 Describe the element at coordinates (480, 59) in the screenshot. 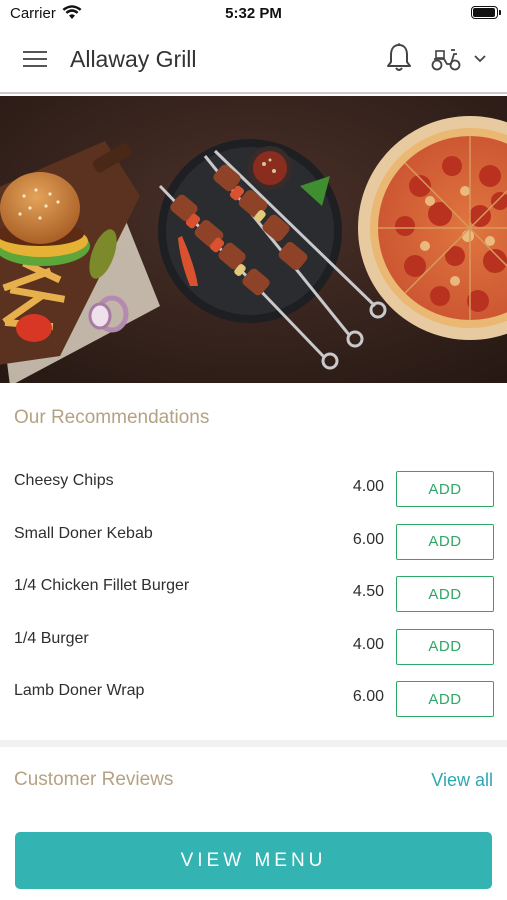

I see `chevron-down-icon` at that location.